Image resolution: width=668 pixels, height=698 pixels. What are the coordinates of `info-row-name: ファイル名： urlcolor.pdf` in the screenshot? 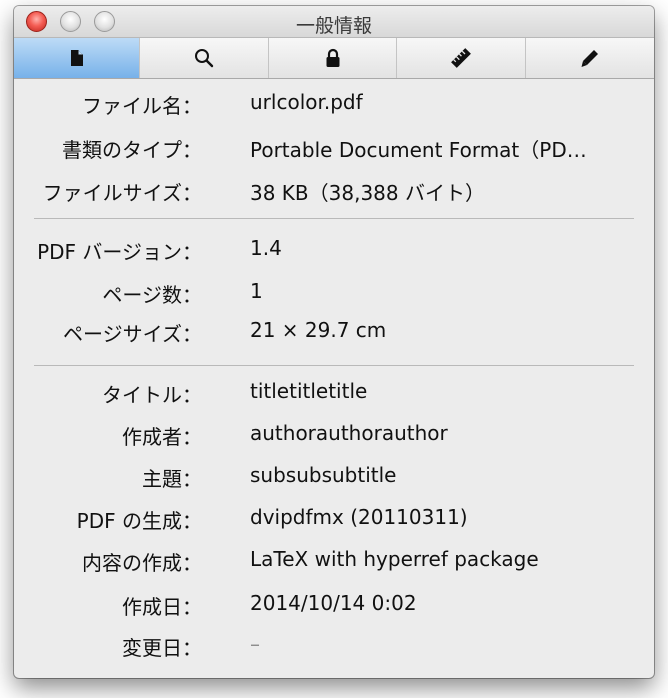 It's located at (334, 106).